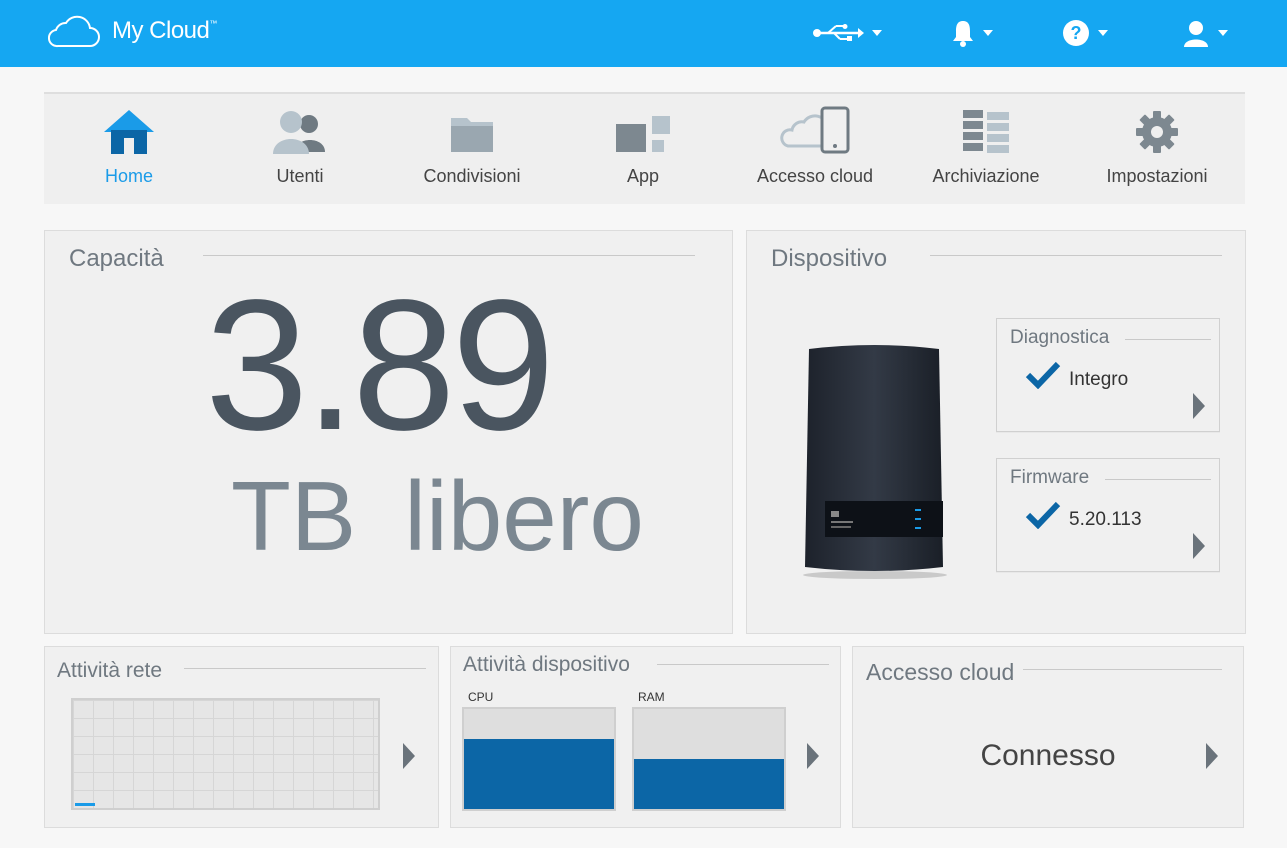 This screenshot has width=1287, height=848. Describe the element at coordinates (838, 32) in the screenshot. I see `usb-icon` at that location.